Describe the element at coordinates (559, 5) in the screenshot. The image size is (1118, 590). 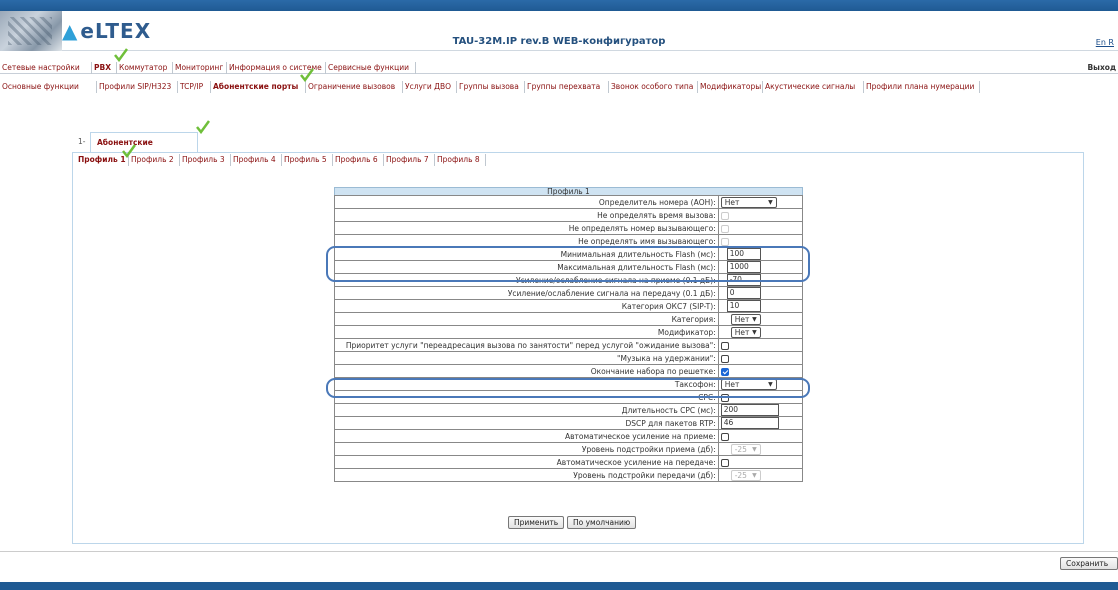
I see `top-bar` at that location.